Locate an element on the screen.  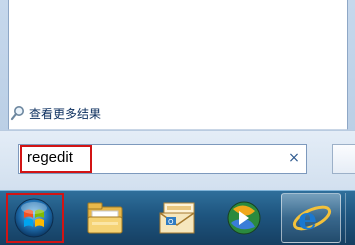
see-more-results-label: 查看更多结果 is located at coordinates (65, 113).